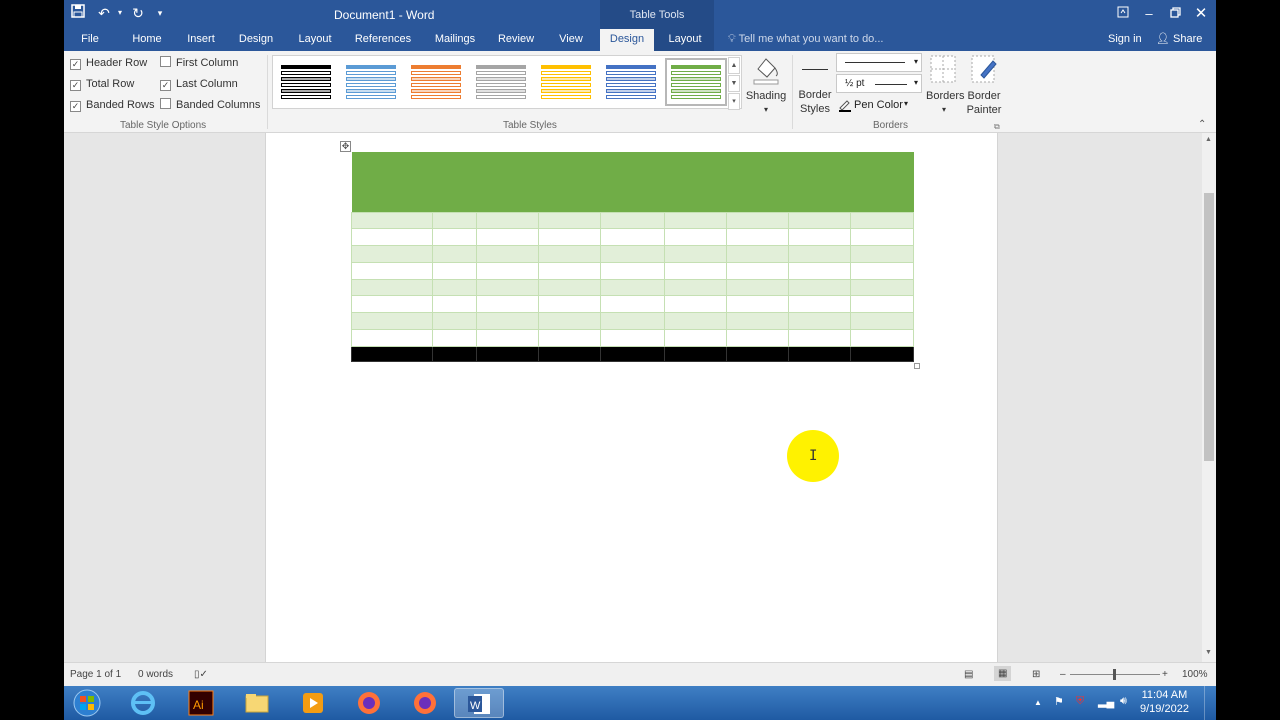 Image resolution: width=1280 pixels, height=720 pixels. What do you see at coordinates (879, 62) in the screenshot?
I see `line-style-dropdown: ▾` at bounding box center [879, 62].